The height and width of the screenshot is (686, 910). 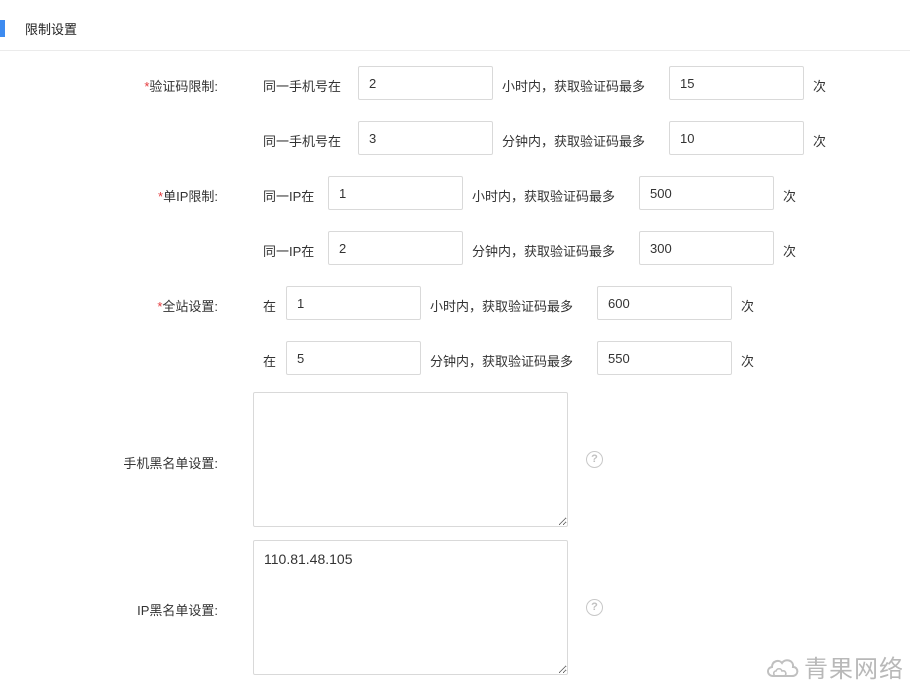 What do you see at coordinates (302, 86) in the screenshot?
I see `verify-code-row1-prefix: 同一手机号在` at bounding box center [302, 86].